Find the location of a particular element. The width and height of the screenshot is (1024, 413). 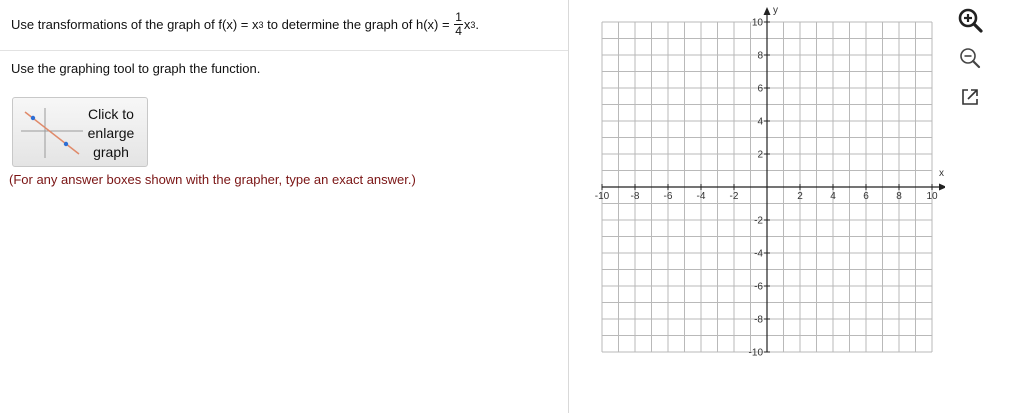

y-tick-label: 4 is located at coordinates (760, 122).